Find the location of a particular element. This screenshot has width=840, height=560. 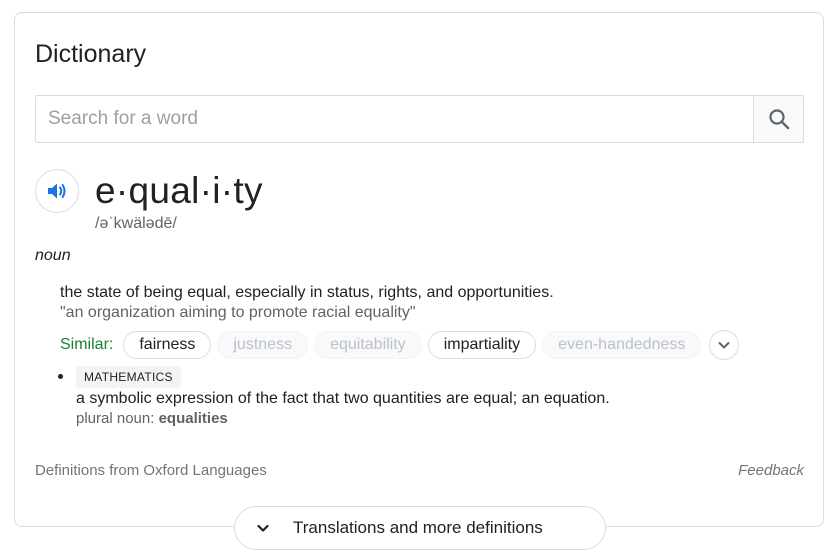

expand-similar-button is located at coordinates (724, 345).